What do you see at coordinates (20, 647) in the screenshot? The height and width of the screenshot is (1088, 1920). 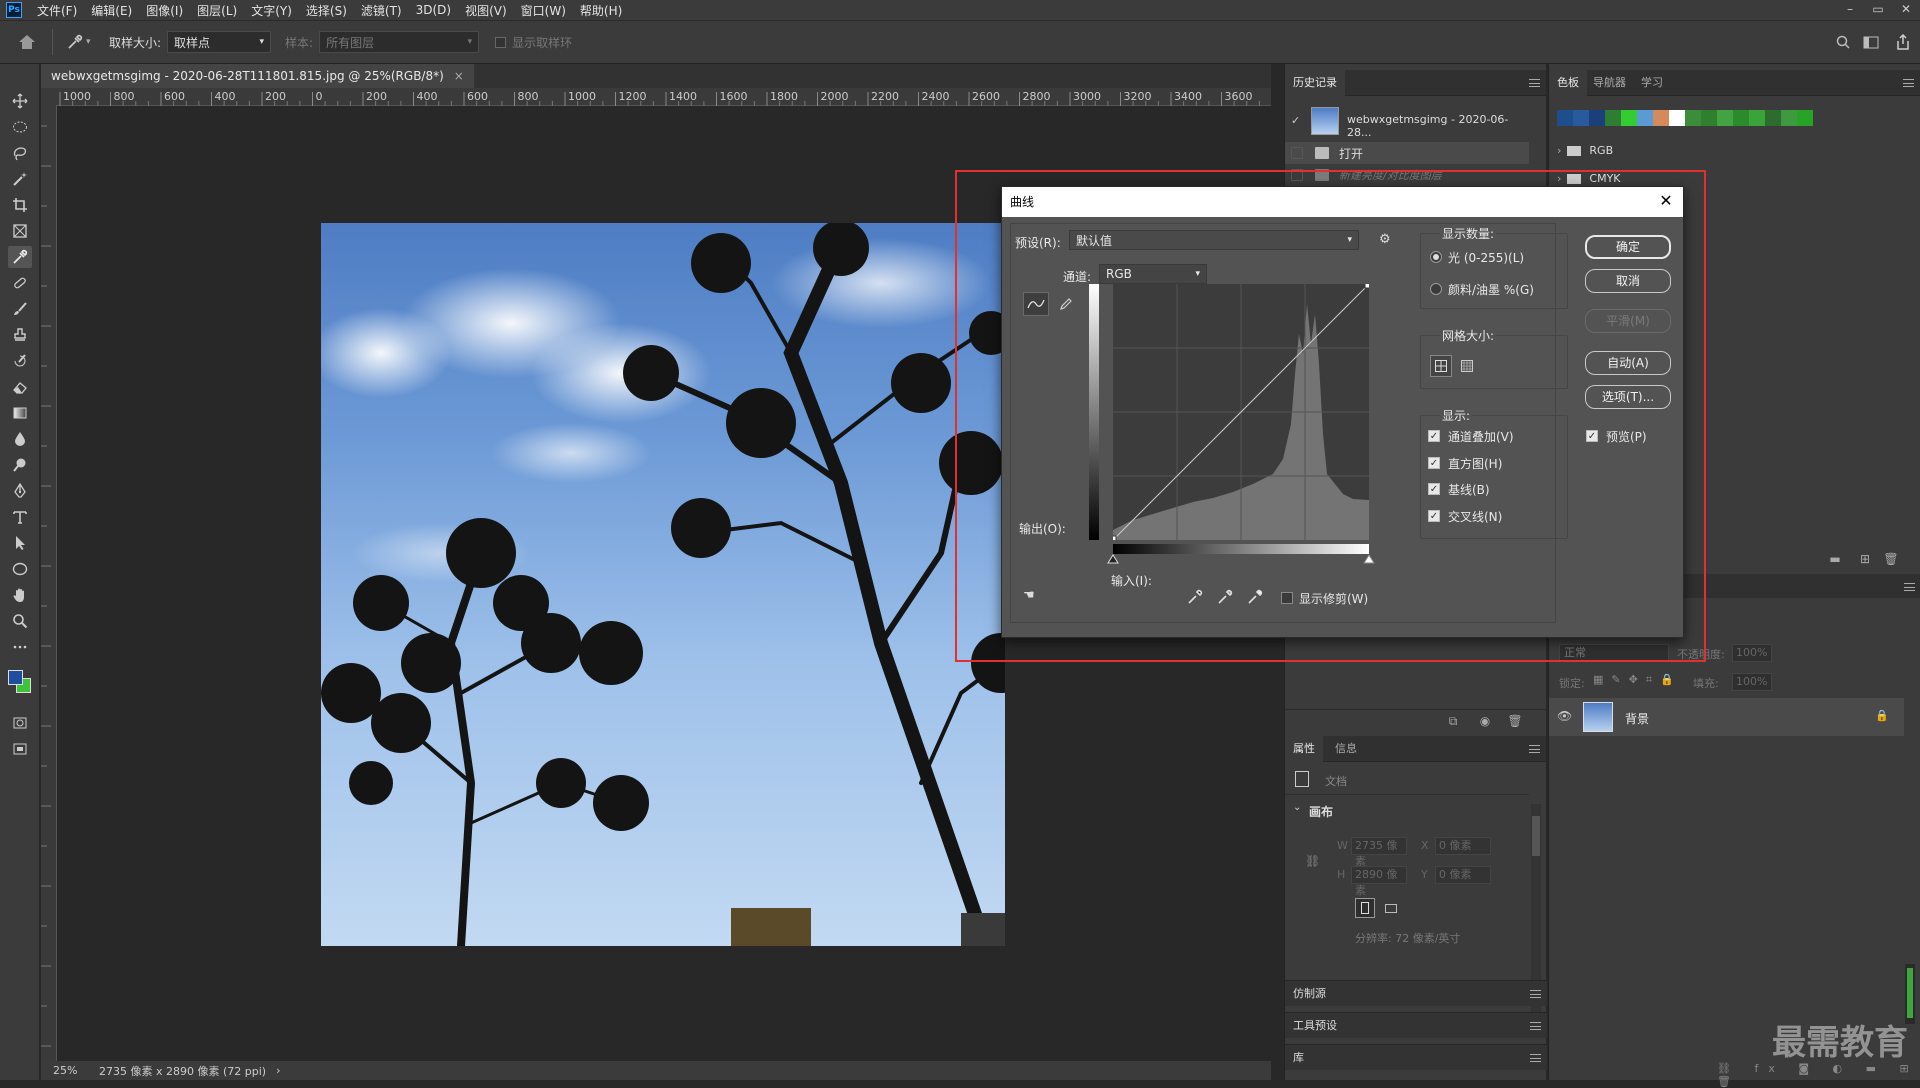 I see `more-tools-icon` at bounding box center [20, 647].